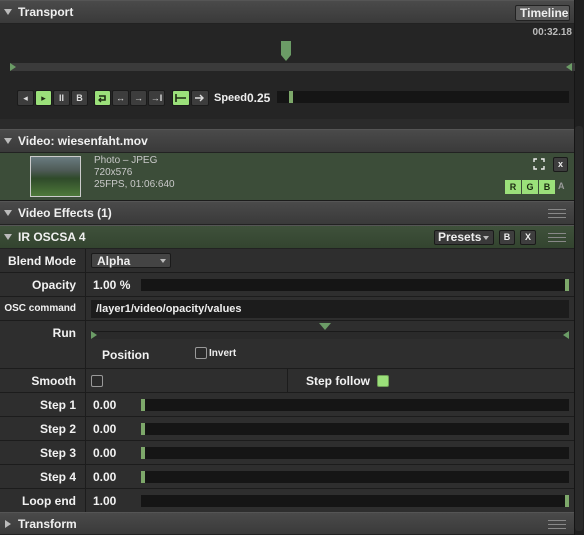 The image size is (584, 535). I want to click on close-icon: x, so click(560, 164).